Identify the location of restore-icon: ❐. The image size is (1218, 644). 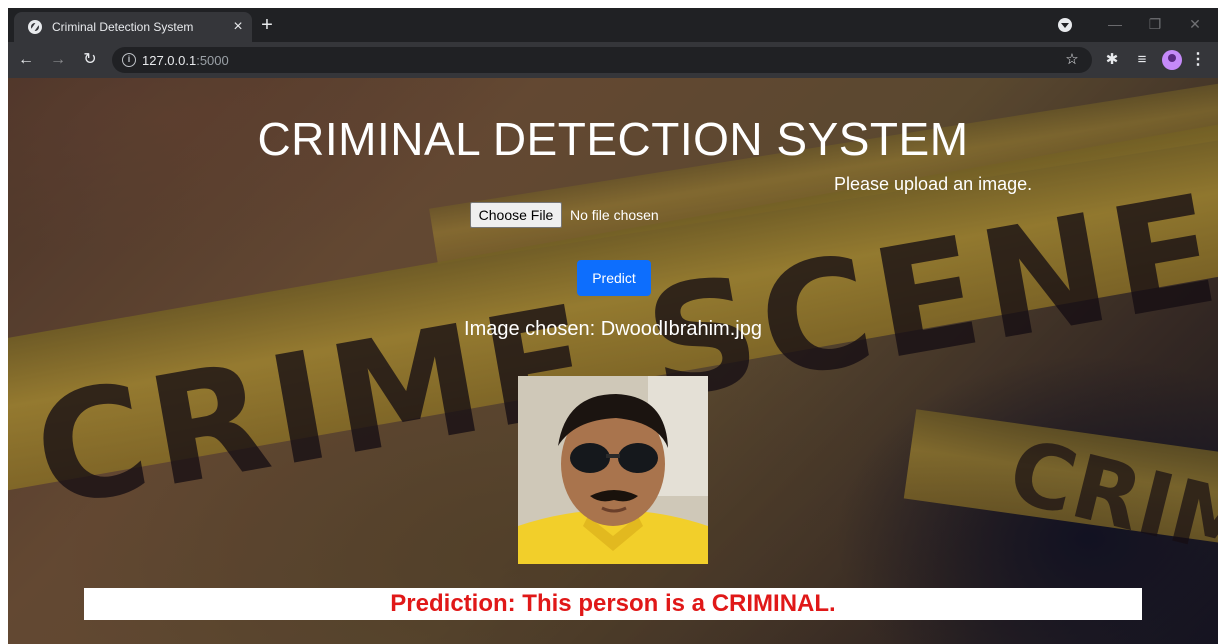
(1155, 24).